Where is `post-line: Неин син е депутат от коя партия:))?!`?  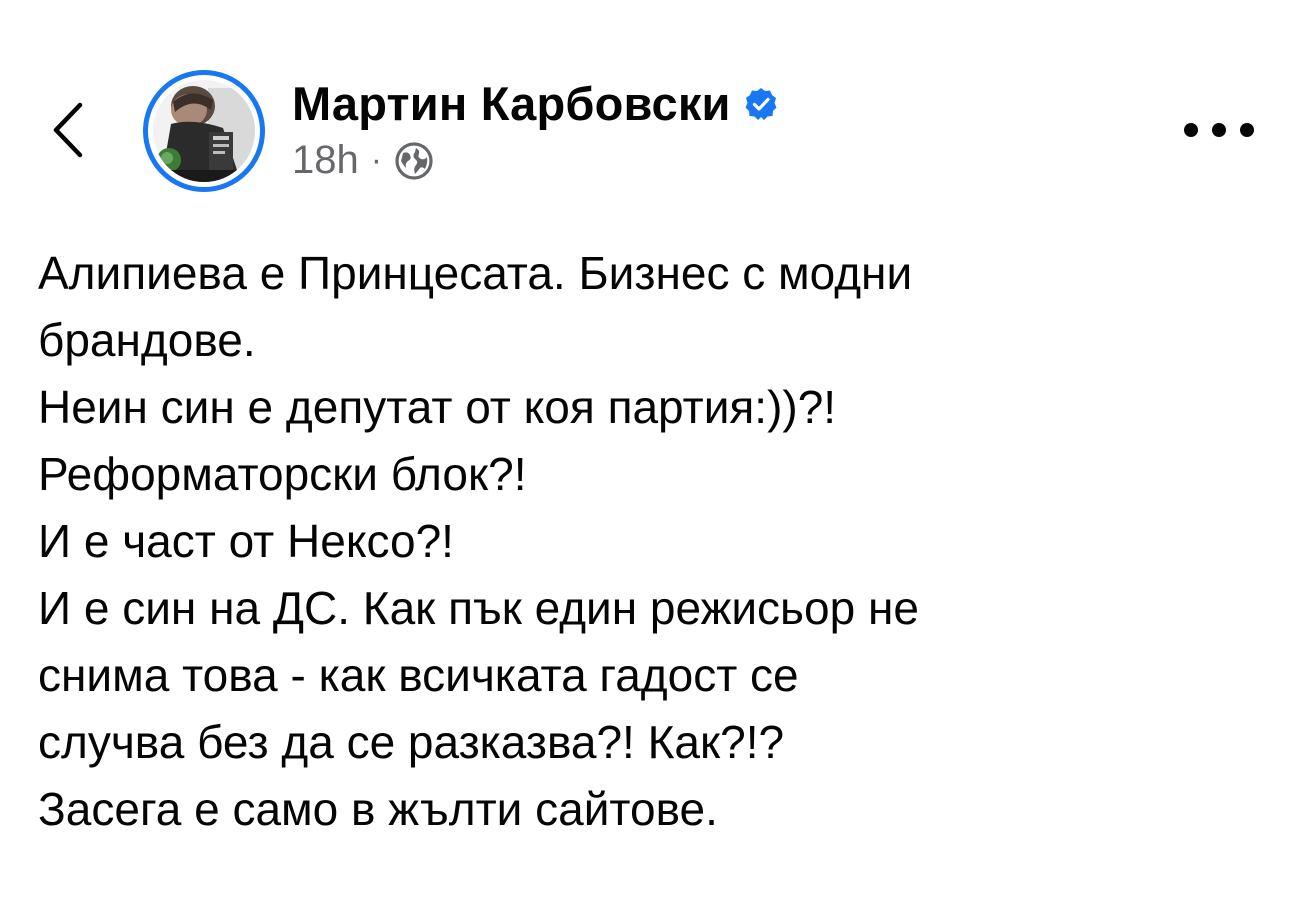 post-line: Неин син е депутат от коя партия:))?! is located at coordinates (437, 407).